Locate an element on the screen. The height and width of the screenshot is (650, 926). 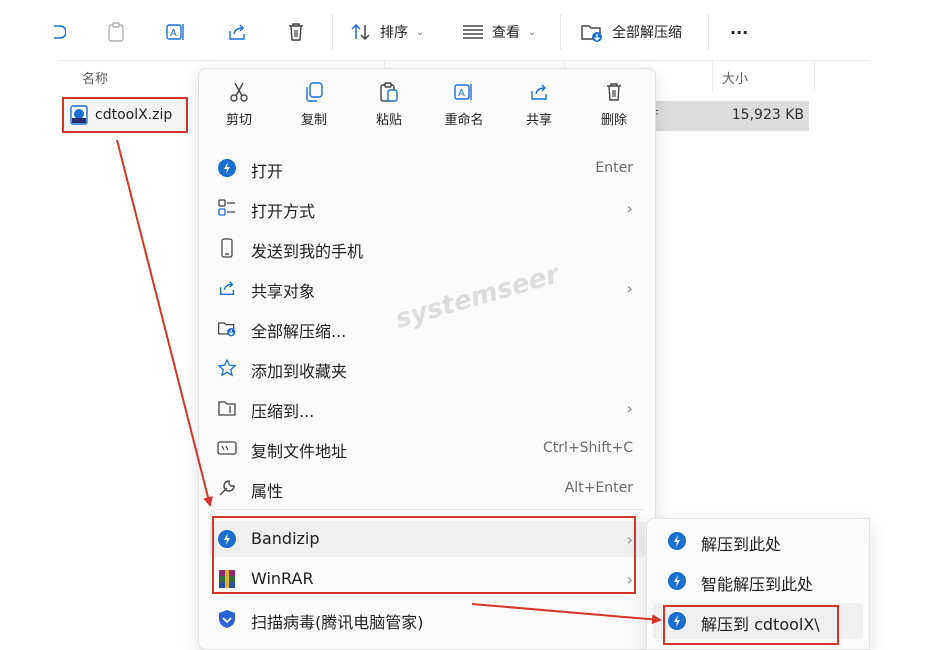
menu-item-scan-virus: 扫描病毒(腾讯电脑管家) is located at coordinates (427, 619).